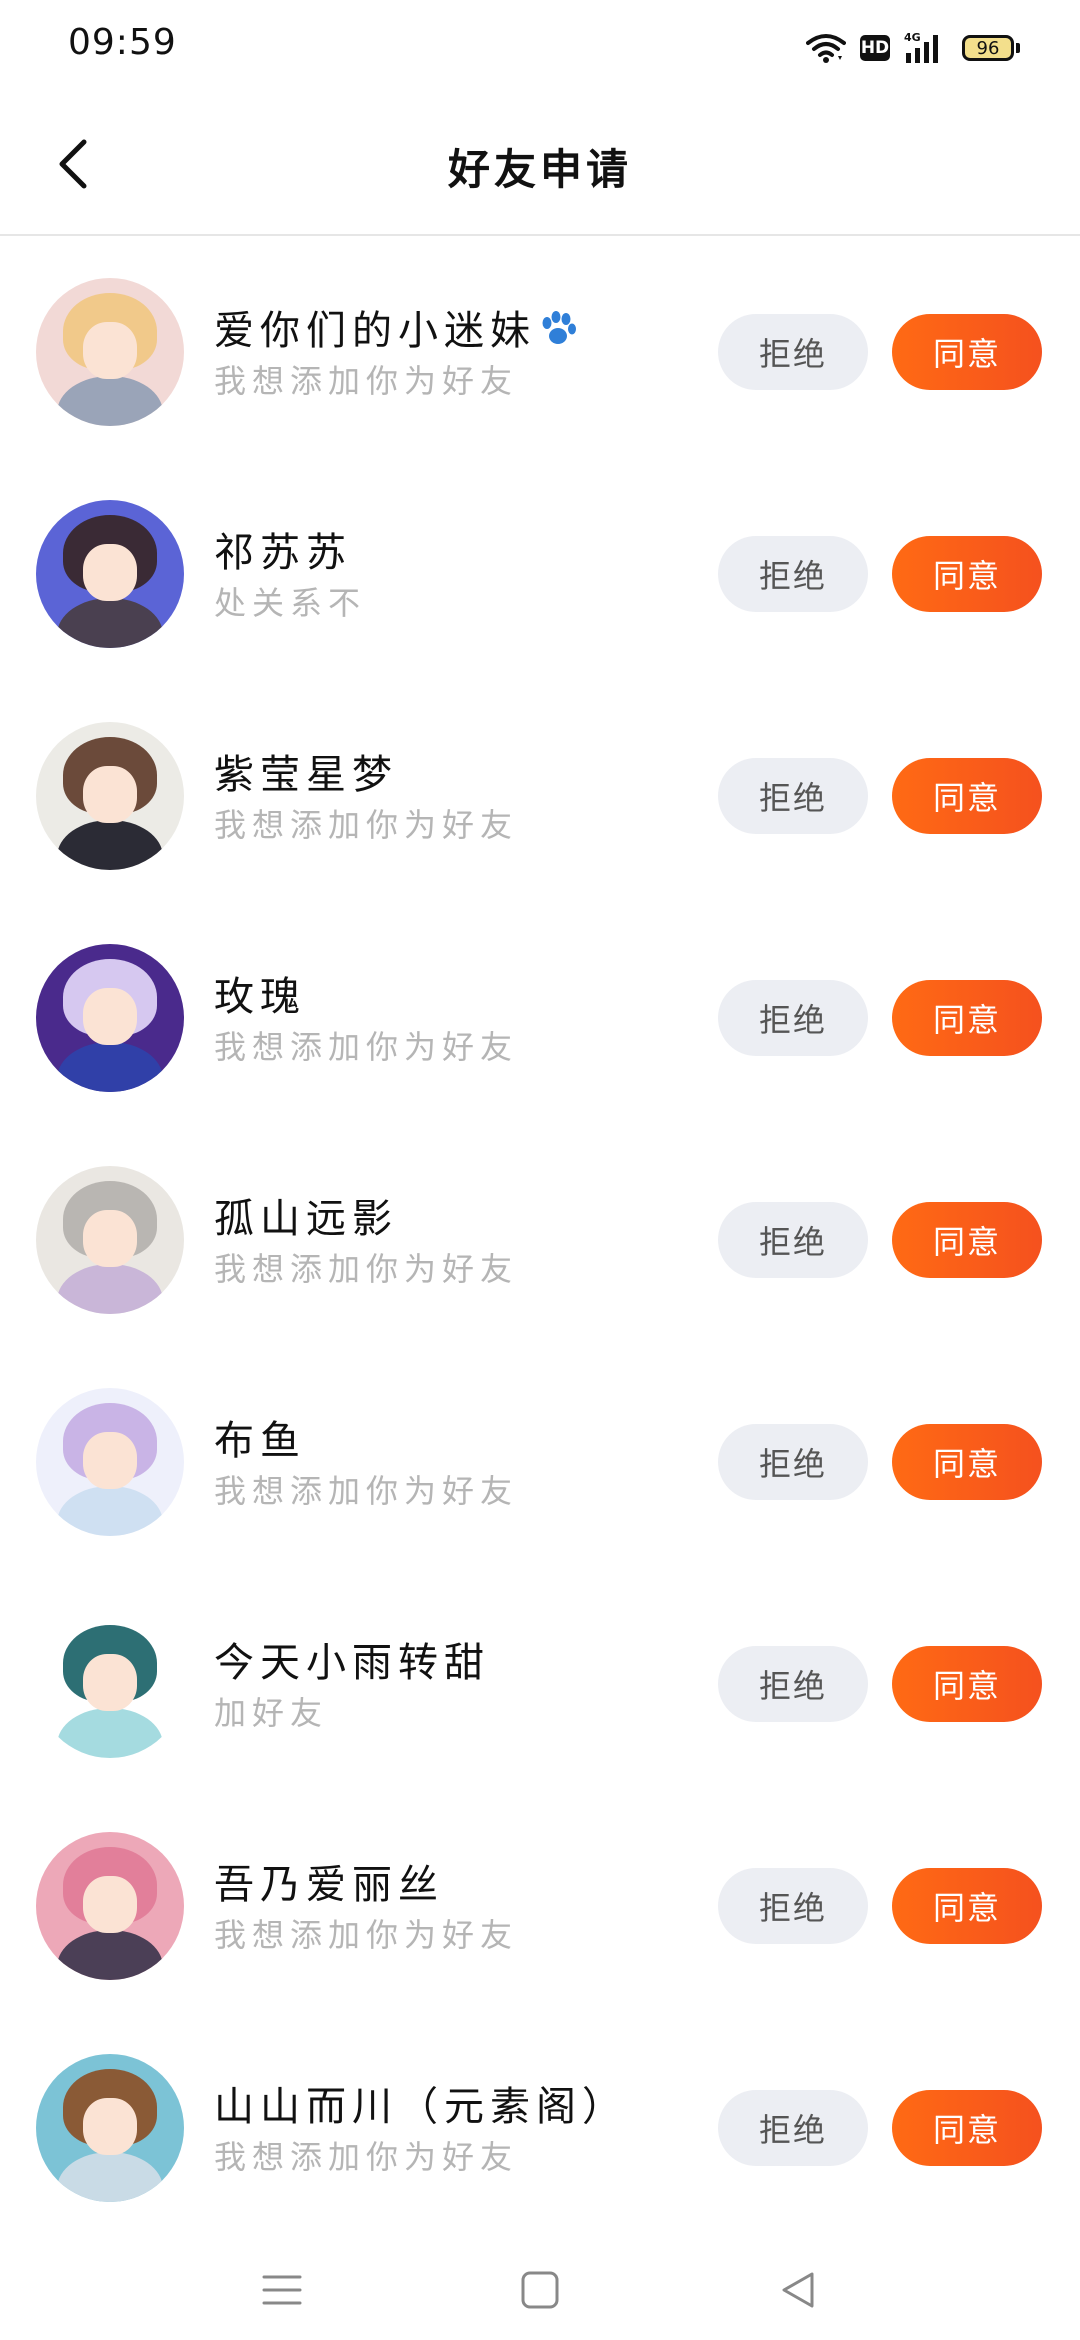  I want to click on battery-cap, so click(1018, 48).